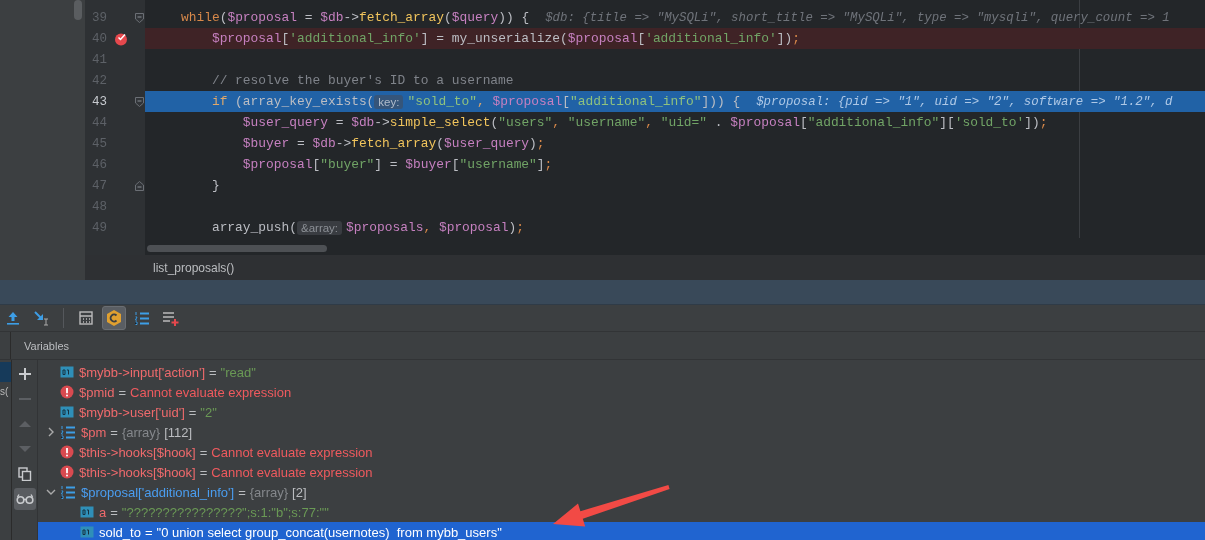 The width and height of the screenshot is (1205, 540). What do you see at coordinates (435, 227) in the screenshot?
I see `code-text: $proposals, $proposal);` at bounding box center [435, 227].